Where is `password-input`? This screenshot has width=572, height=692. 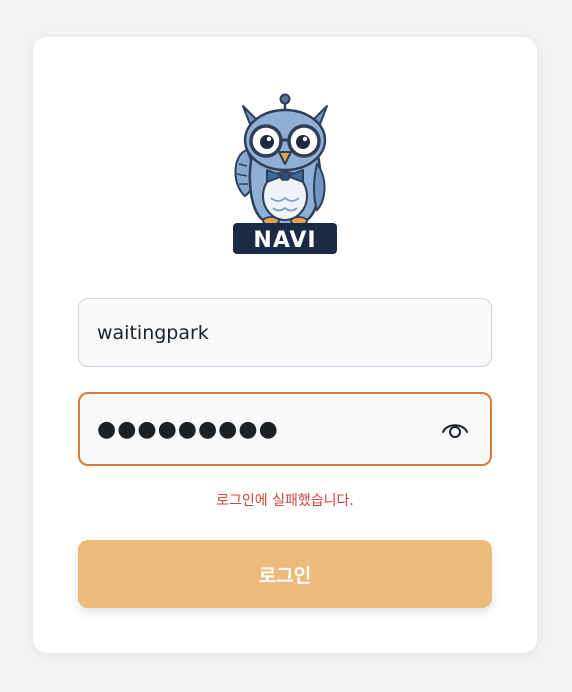
password-input is located at coordinates (285, 429).